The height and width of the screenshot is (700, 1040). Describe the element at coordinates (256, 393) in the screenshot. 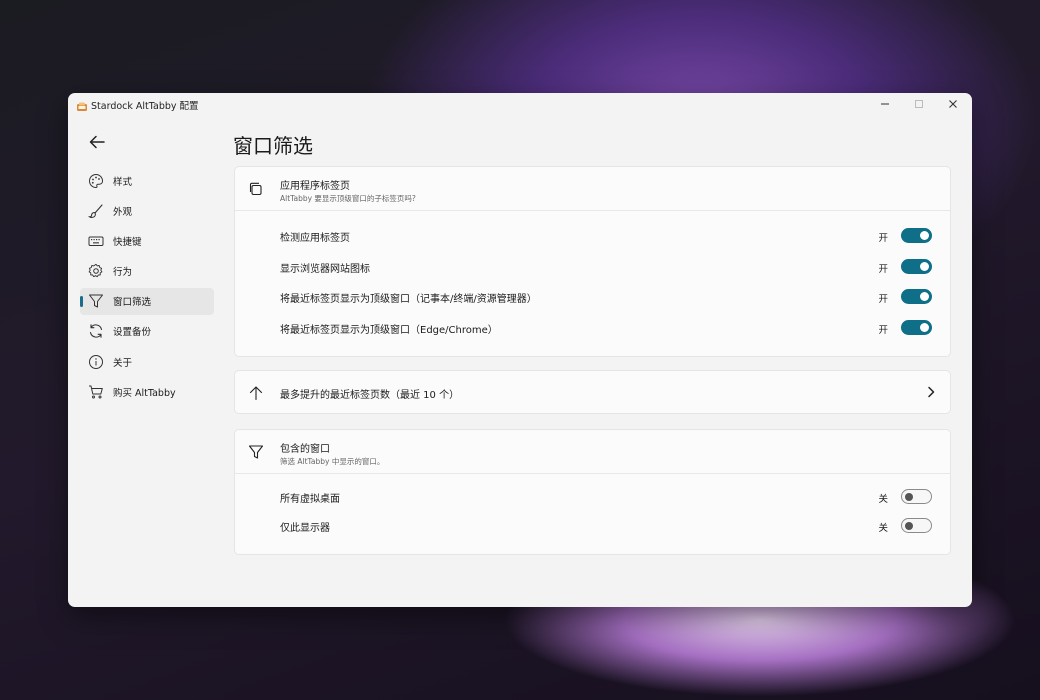

I see `arrow-up-icon` at that location.